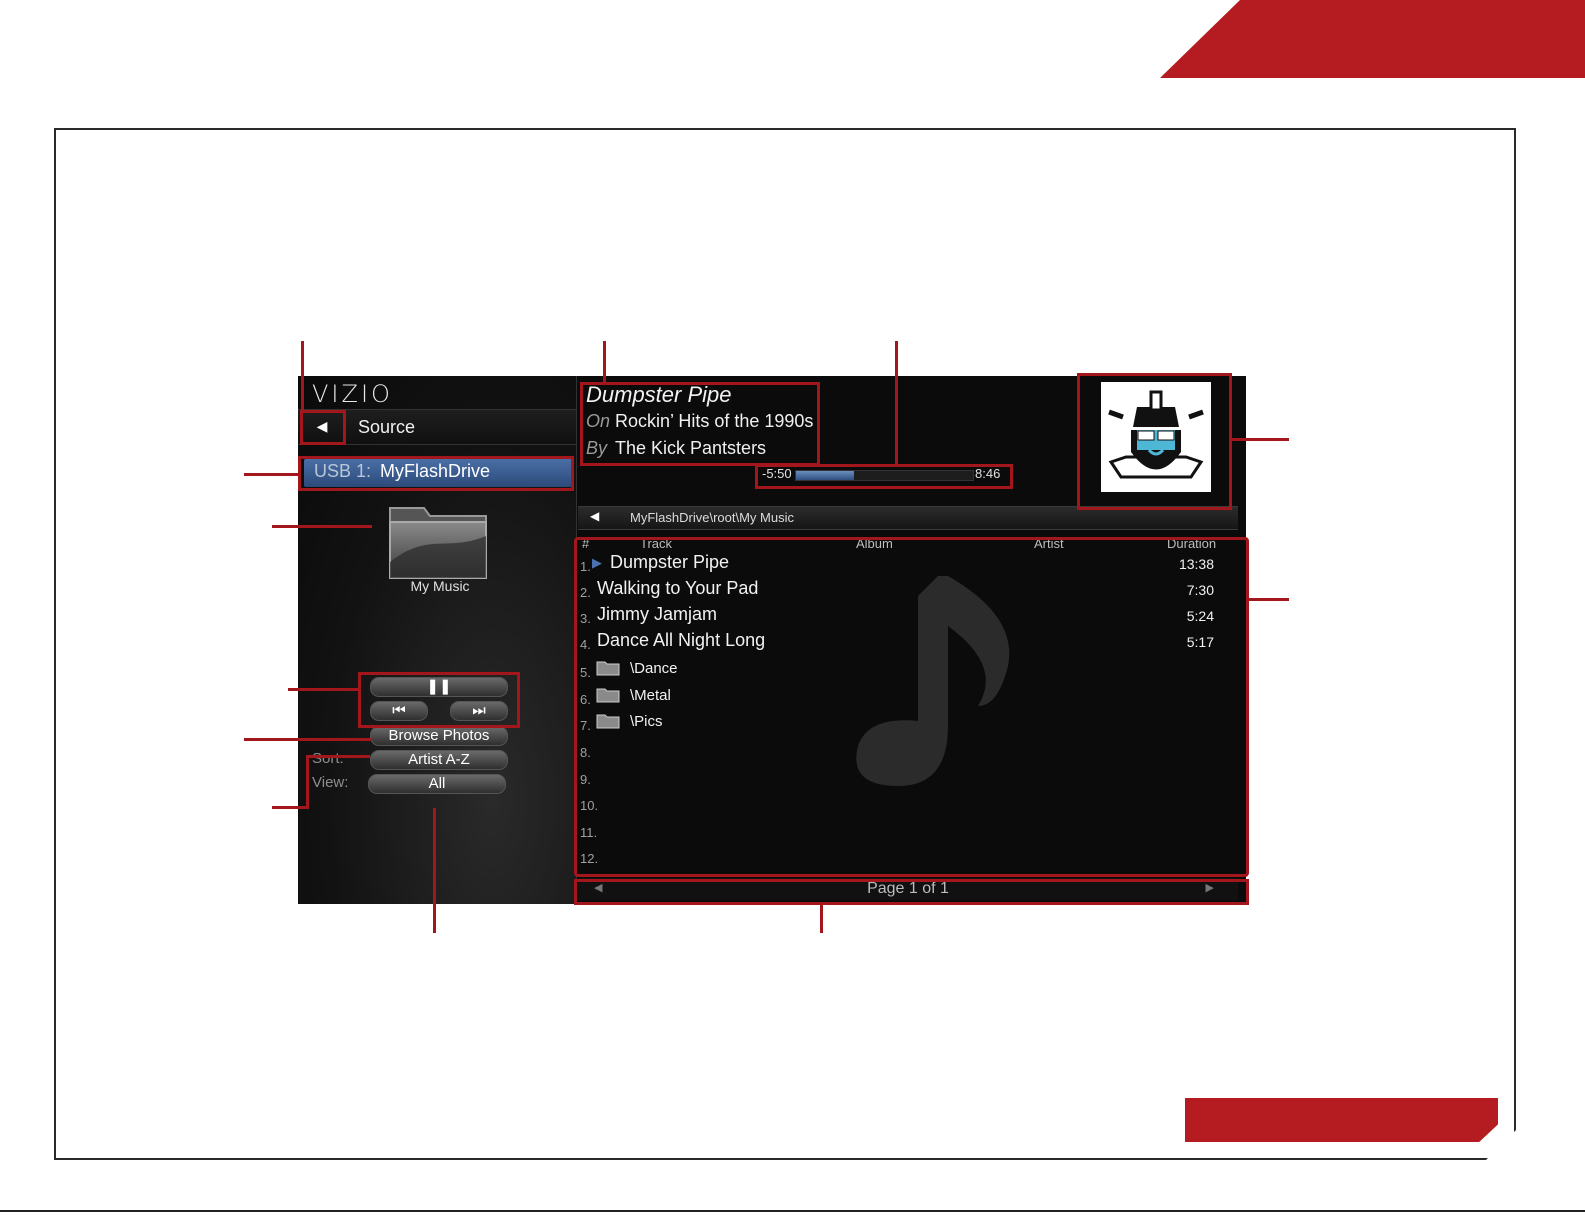  What do you see at coordinates (700, 424) in the screenshot?
I see `callout-box-info` at bounding box center [700, 424].